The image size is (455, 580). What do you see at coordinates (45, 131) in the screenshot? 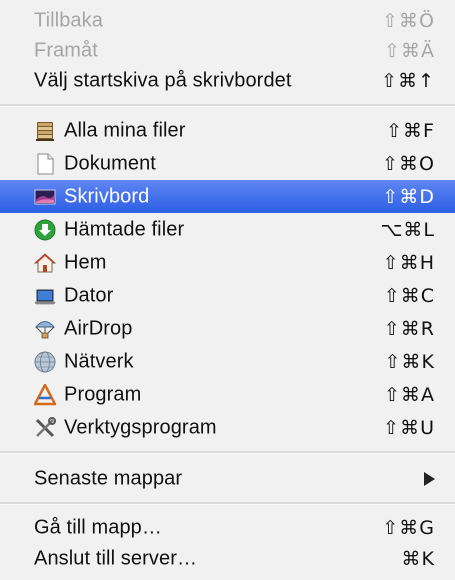
I see `all-my-files-icon` at bounding box center [45, 131].